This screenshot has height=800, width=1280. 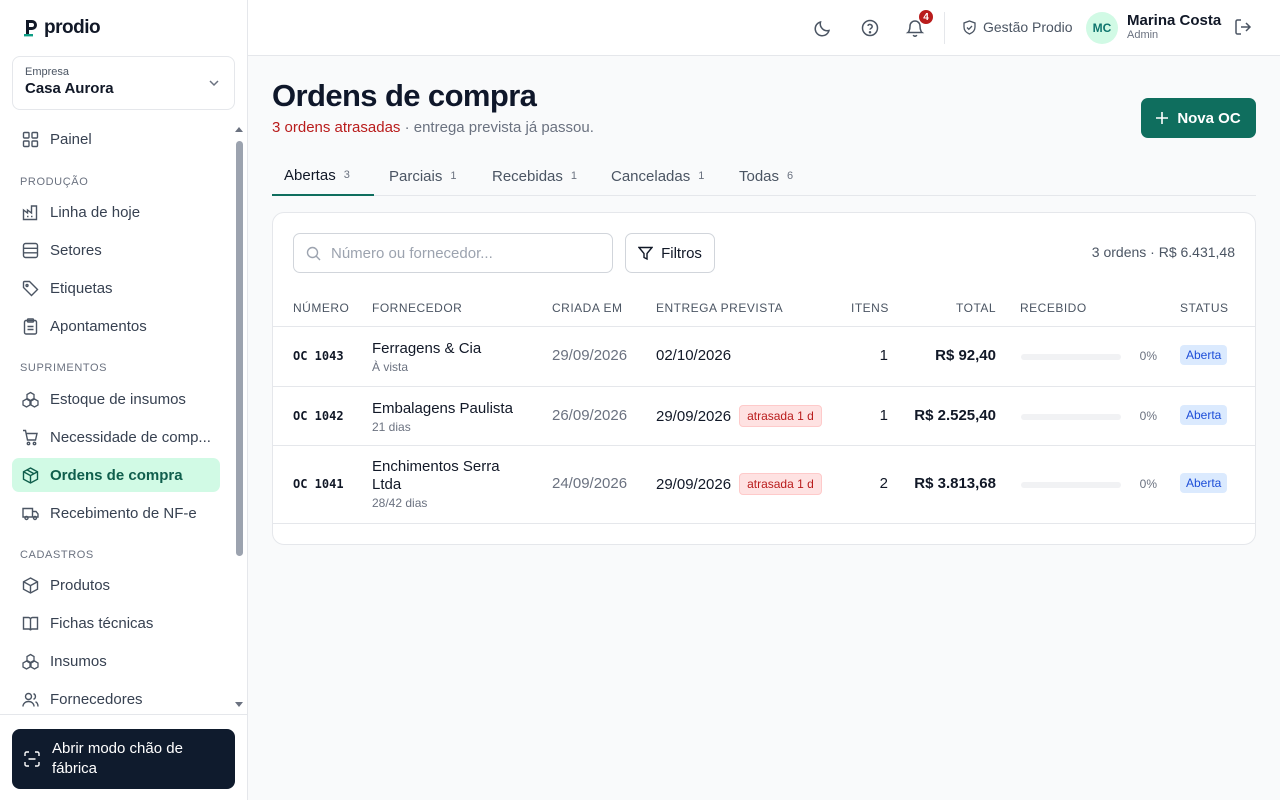 What do you see at coordinates (116, 139) in the screenshot?
I see `sidebar-item-painel: Painel` at bounding box center [116, 139].